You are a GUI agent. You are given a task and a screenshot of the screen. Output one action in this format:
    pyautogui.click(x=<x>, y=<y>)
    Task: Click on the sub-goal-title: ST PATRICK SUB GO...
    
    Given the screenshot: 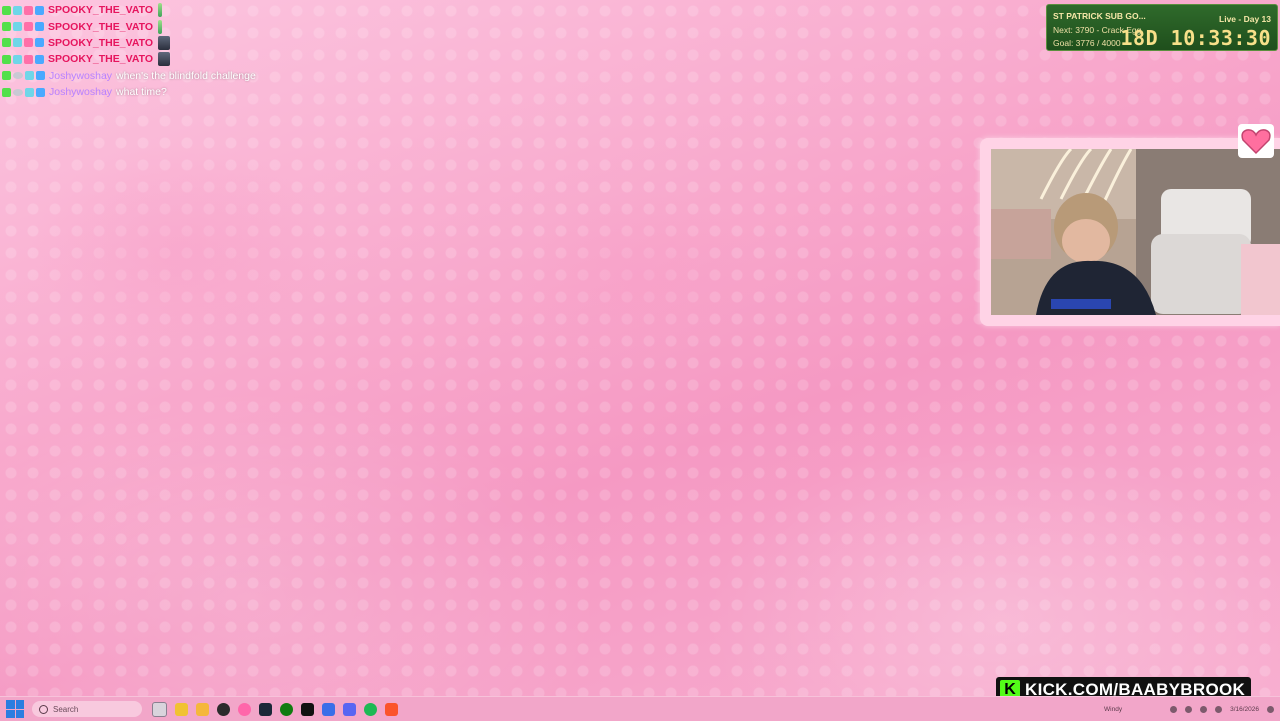 What is the action you would take?
    pyautogui.click(x=1099, y=16)
    